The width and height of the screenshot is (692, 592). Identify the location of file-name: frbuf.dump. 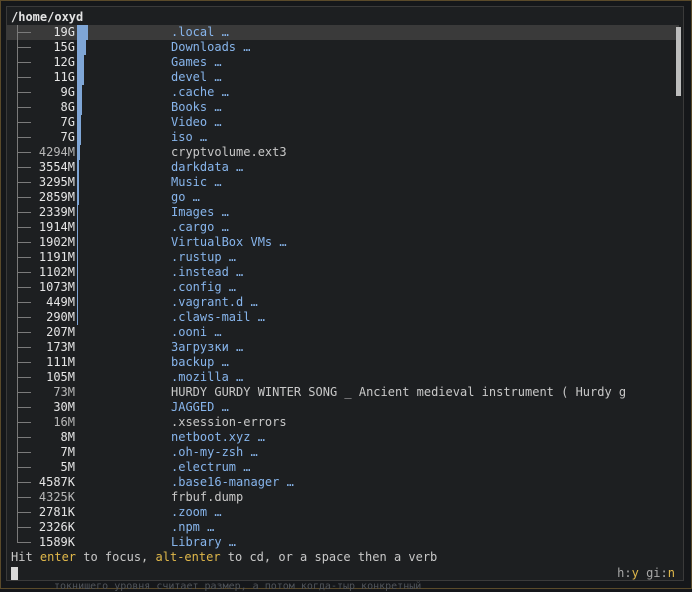
(207, 497).